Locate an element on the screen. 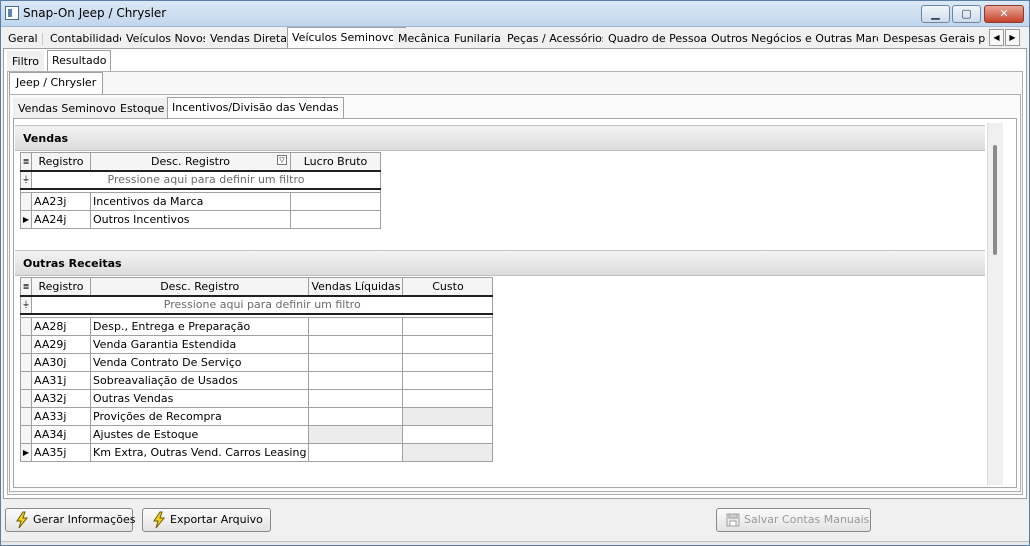 Image resolution: width=1030 pixels, height=546 pixels. cell-registro: AA29j is located at coordinates (61, 344).